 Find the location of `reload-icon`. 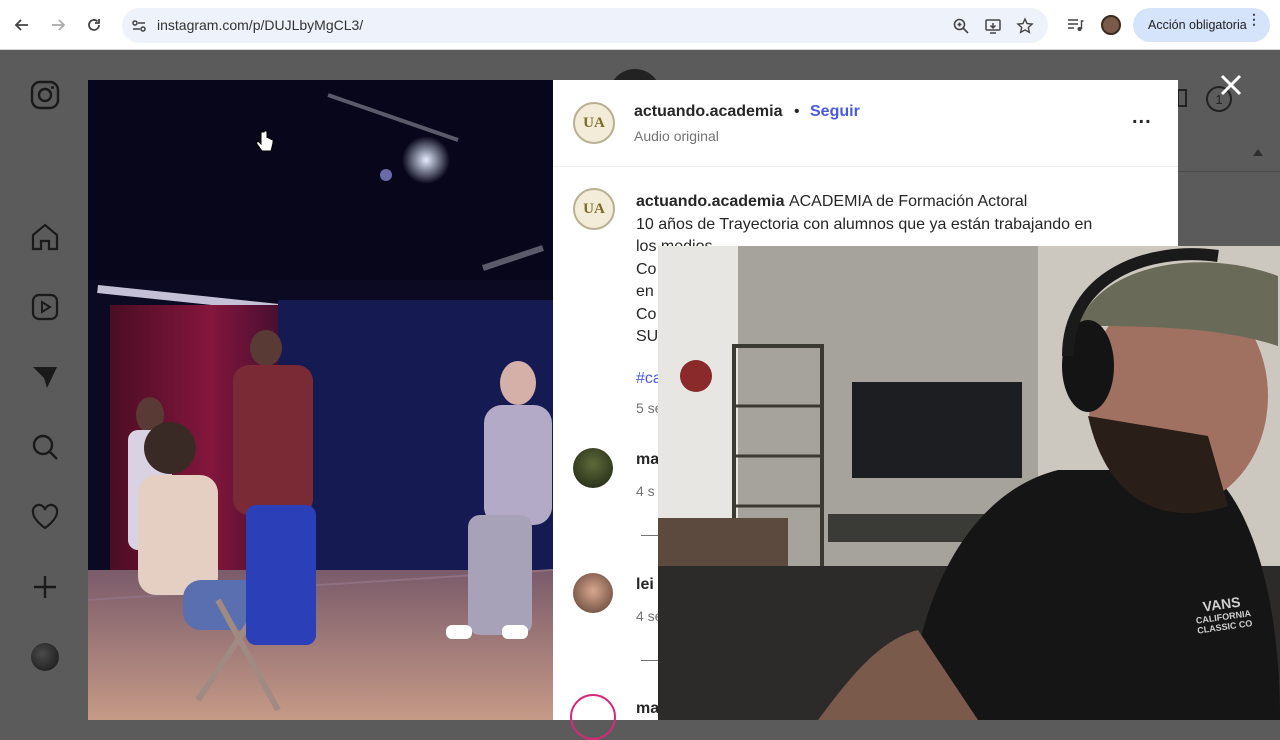

reload-icon is located at coordinates (94, 25).